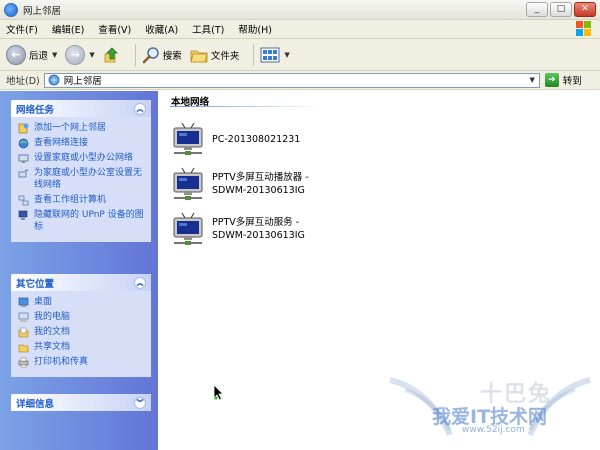  What do you see at coordinates (70, 128) in the screenshot?
I see `task-label: 添加一个网上邻居` at bounding box center [70, 128].